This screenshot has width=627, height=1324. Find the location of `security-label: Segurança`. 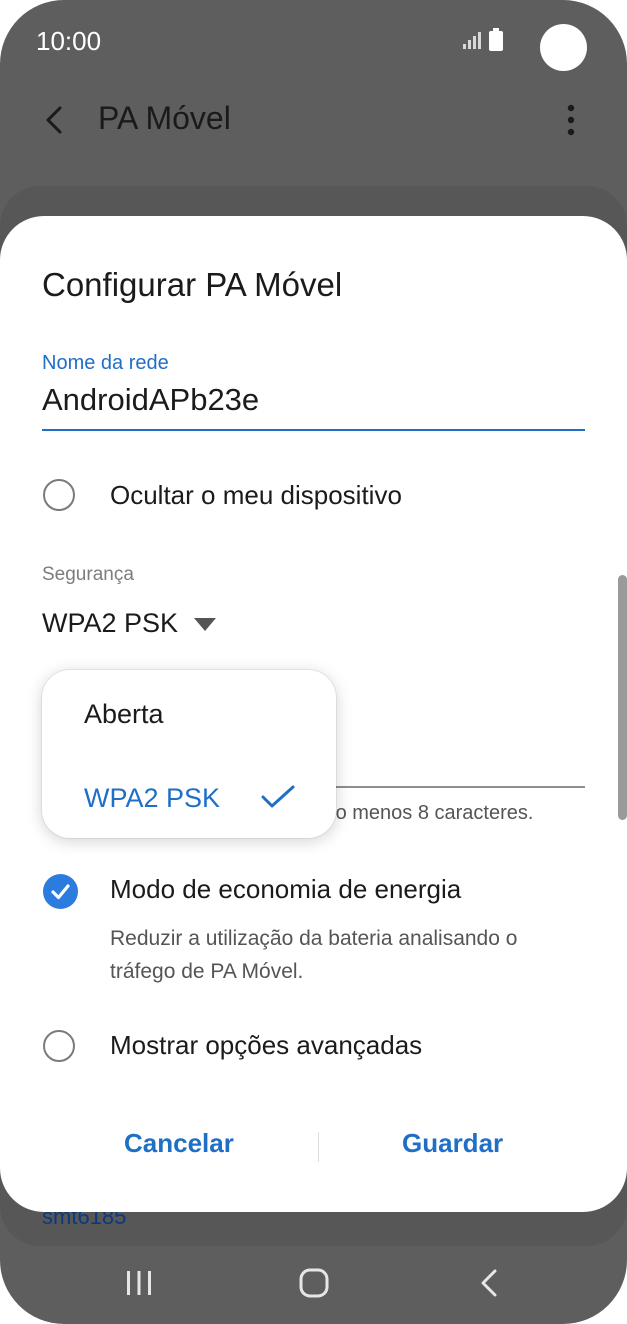

security-label: Segurança is located at coordinates (88, 574).